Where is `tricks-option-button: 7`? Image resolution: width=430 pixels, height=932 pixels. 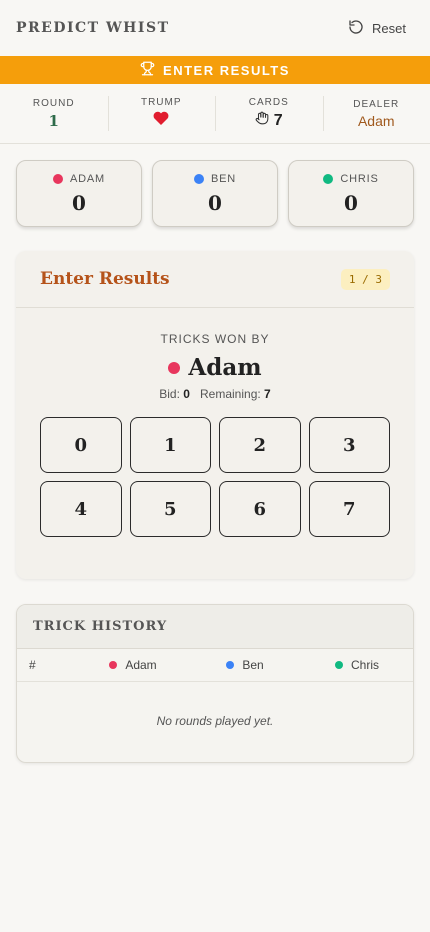 tricks-option-button: 7 is located at coordinates (349, 509).